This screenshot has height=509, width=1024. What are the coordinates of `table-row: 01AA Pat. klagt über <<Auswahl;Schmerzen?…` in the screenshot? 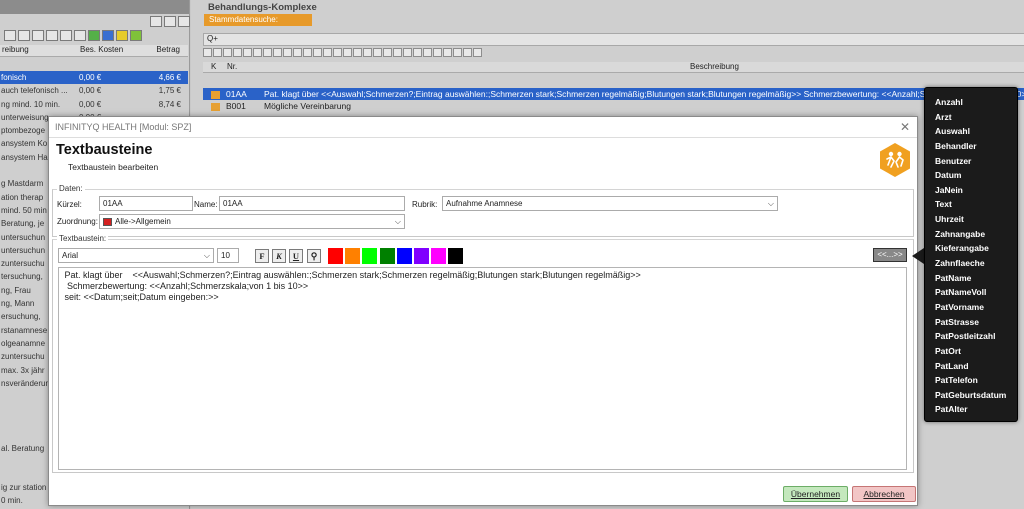 It's located at (613, 94).